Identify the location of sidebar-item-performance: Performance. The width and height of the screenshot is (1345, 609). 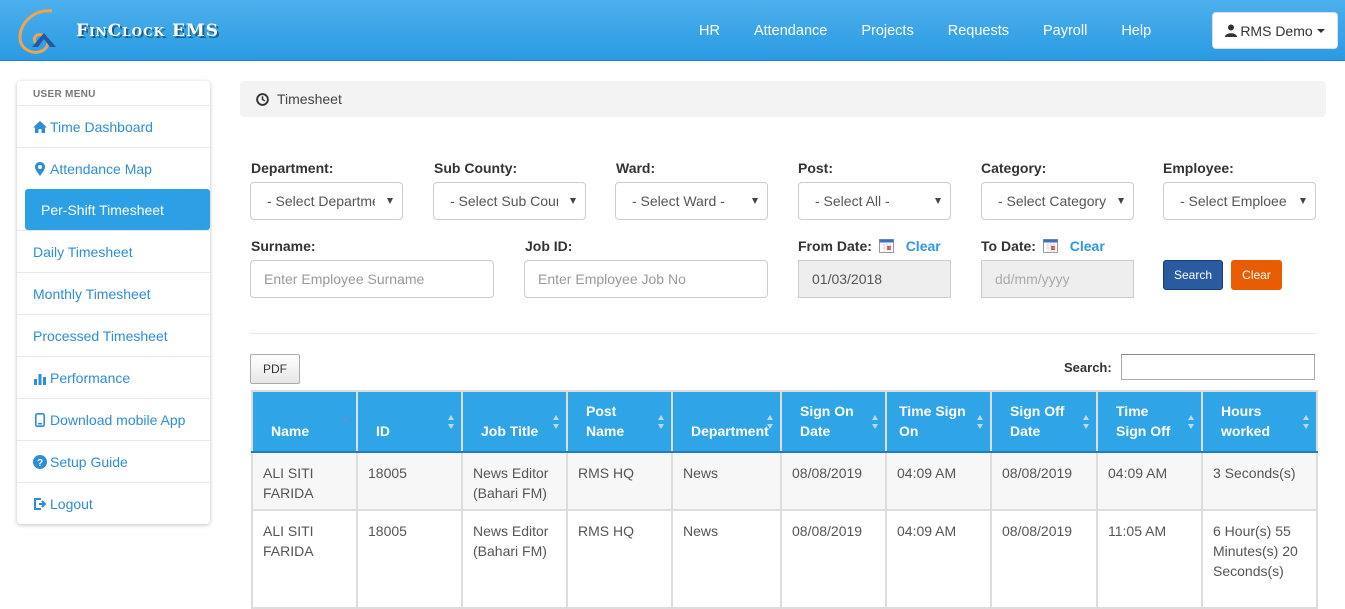
(113, 377).